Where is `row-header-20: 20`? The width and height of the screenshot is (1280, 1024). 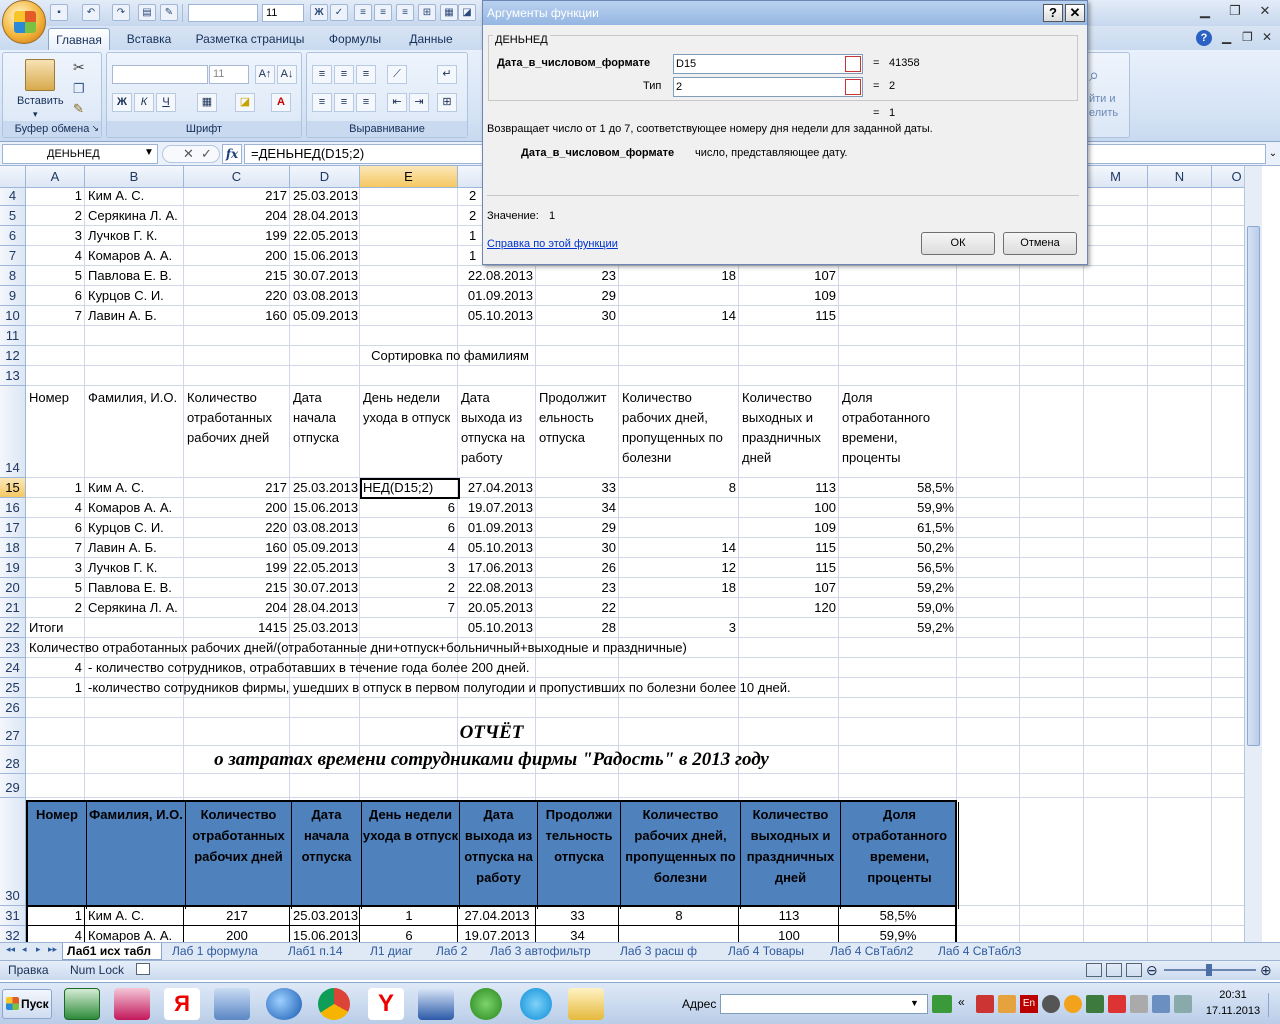
row-header-20: 20 is located at coordinates (13, 588).